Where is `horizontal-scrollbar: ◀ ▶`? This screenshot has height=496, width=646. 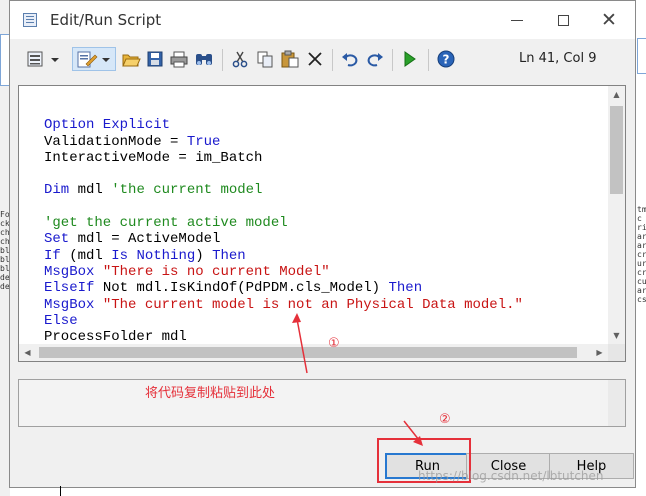 horizontal-scrollbar: ◀ ▶ is located at coordinates (313, 352).